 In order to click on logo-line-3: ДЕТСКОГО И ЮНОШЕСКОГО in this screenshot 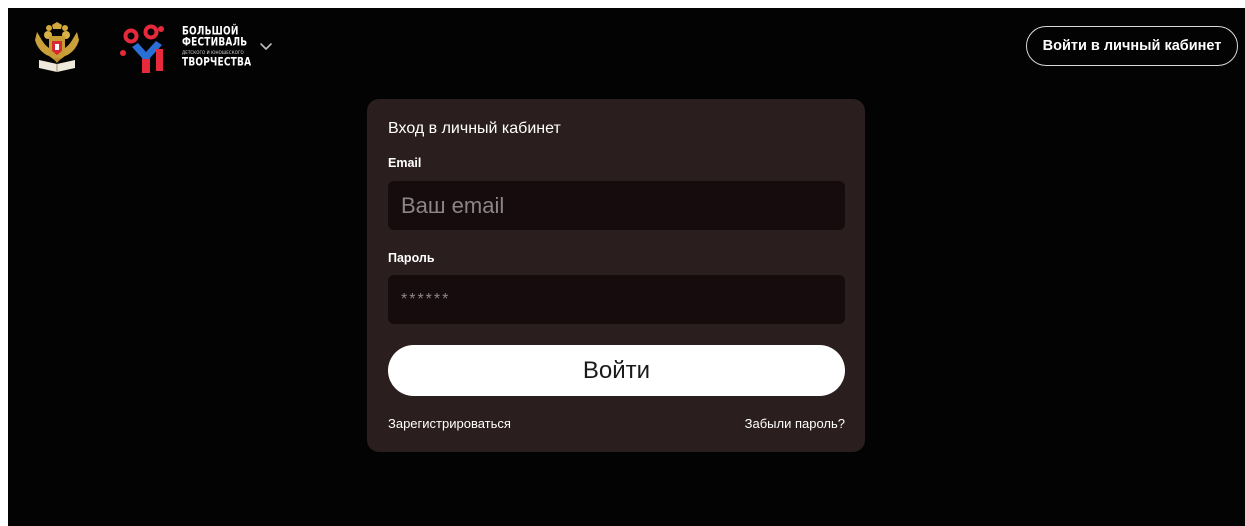, I will do `click(213, 52)`.